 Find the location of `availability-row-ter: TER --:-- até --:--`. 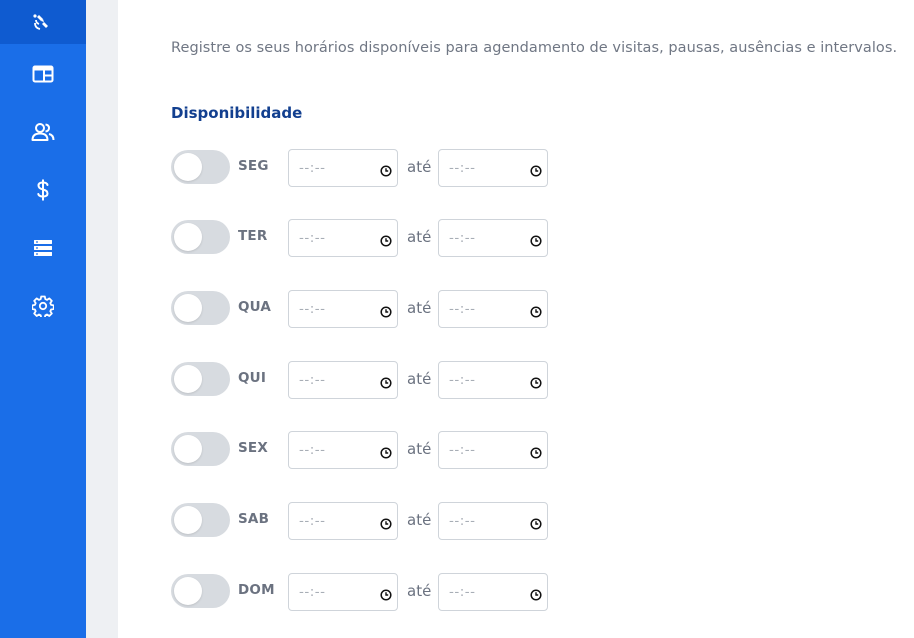

availability-row-ter: TER --:-- até --:-- is located at coordinates (371, 239).